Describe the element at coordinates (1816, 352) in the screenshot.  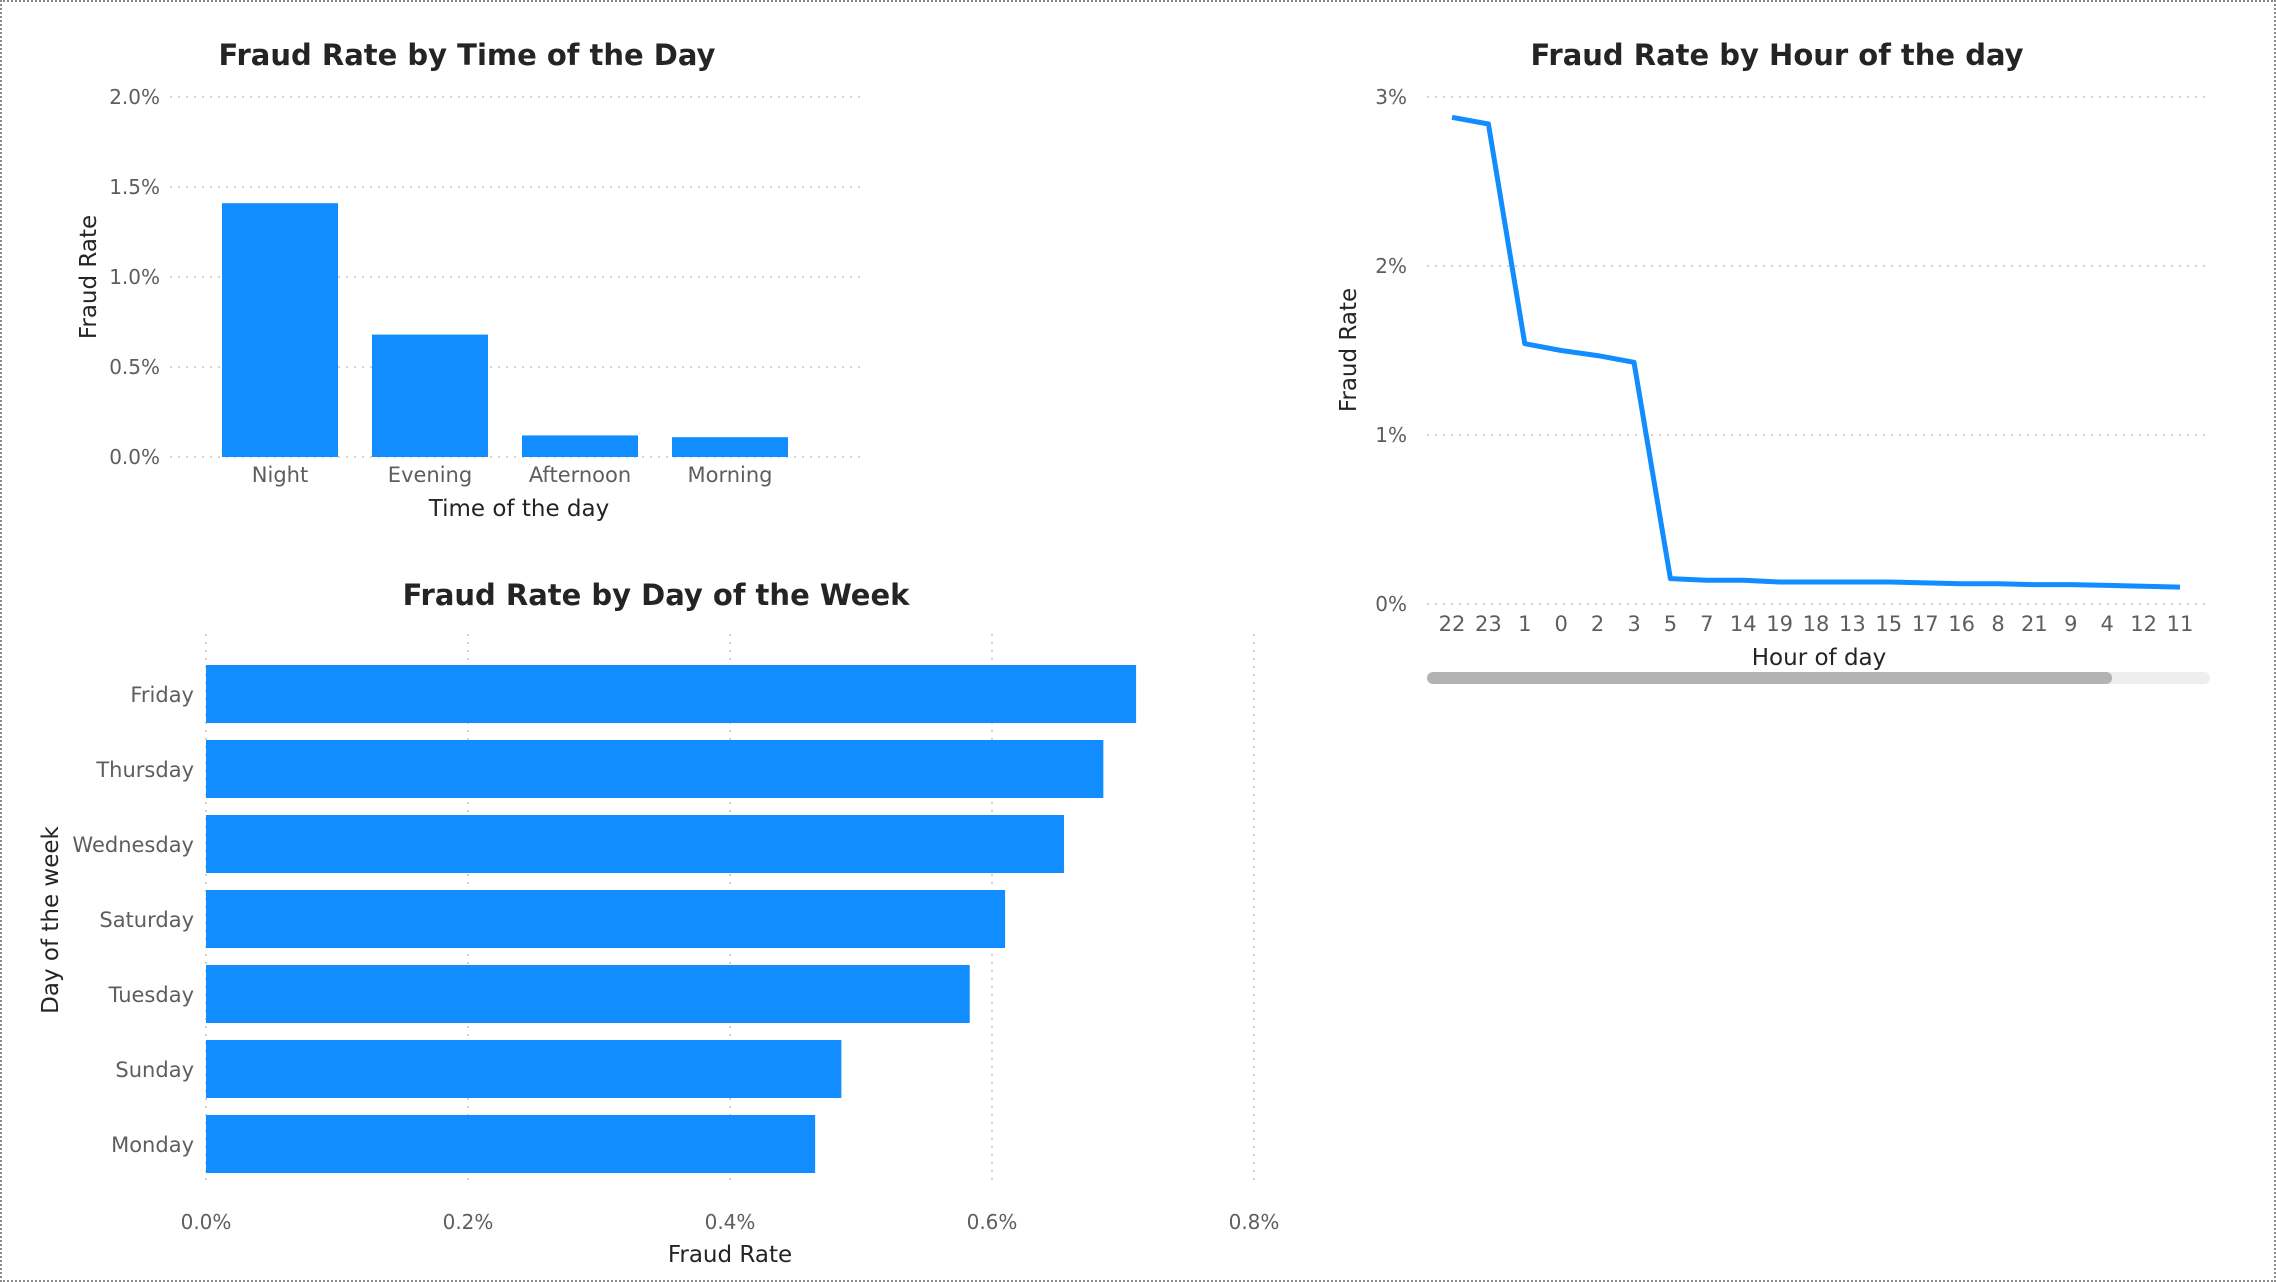
I see `fraud-rate-line` at that location.